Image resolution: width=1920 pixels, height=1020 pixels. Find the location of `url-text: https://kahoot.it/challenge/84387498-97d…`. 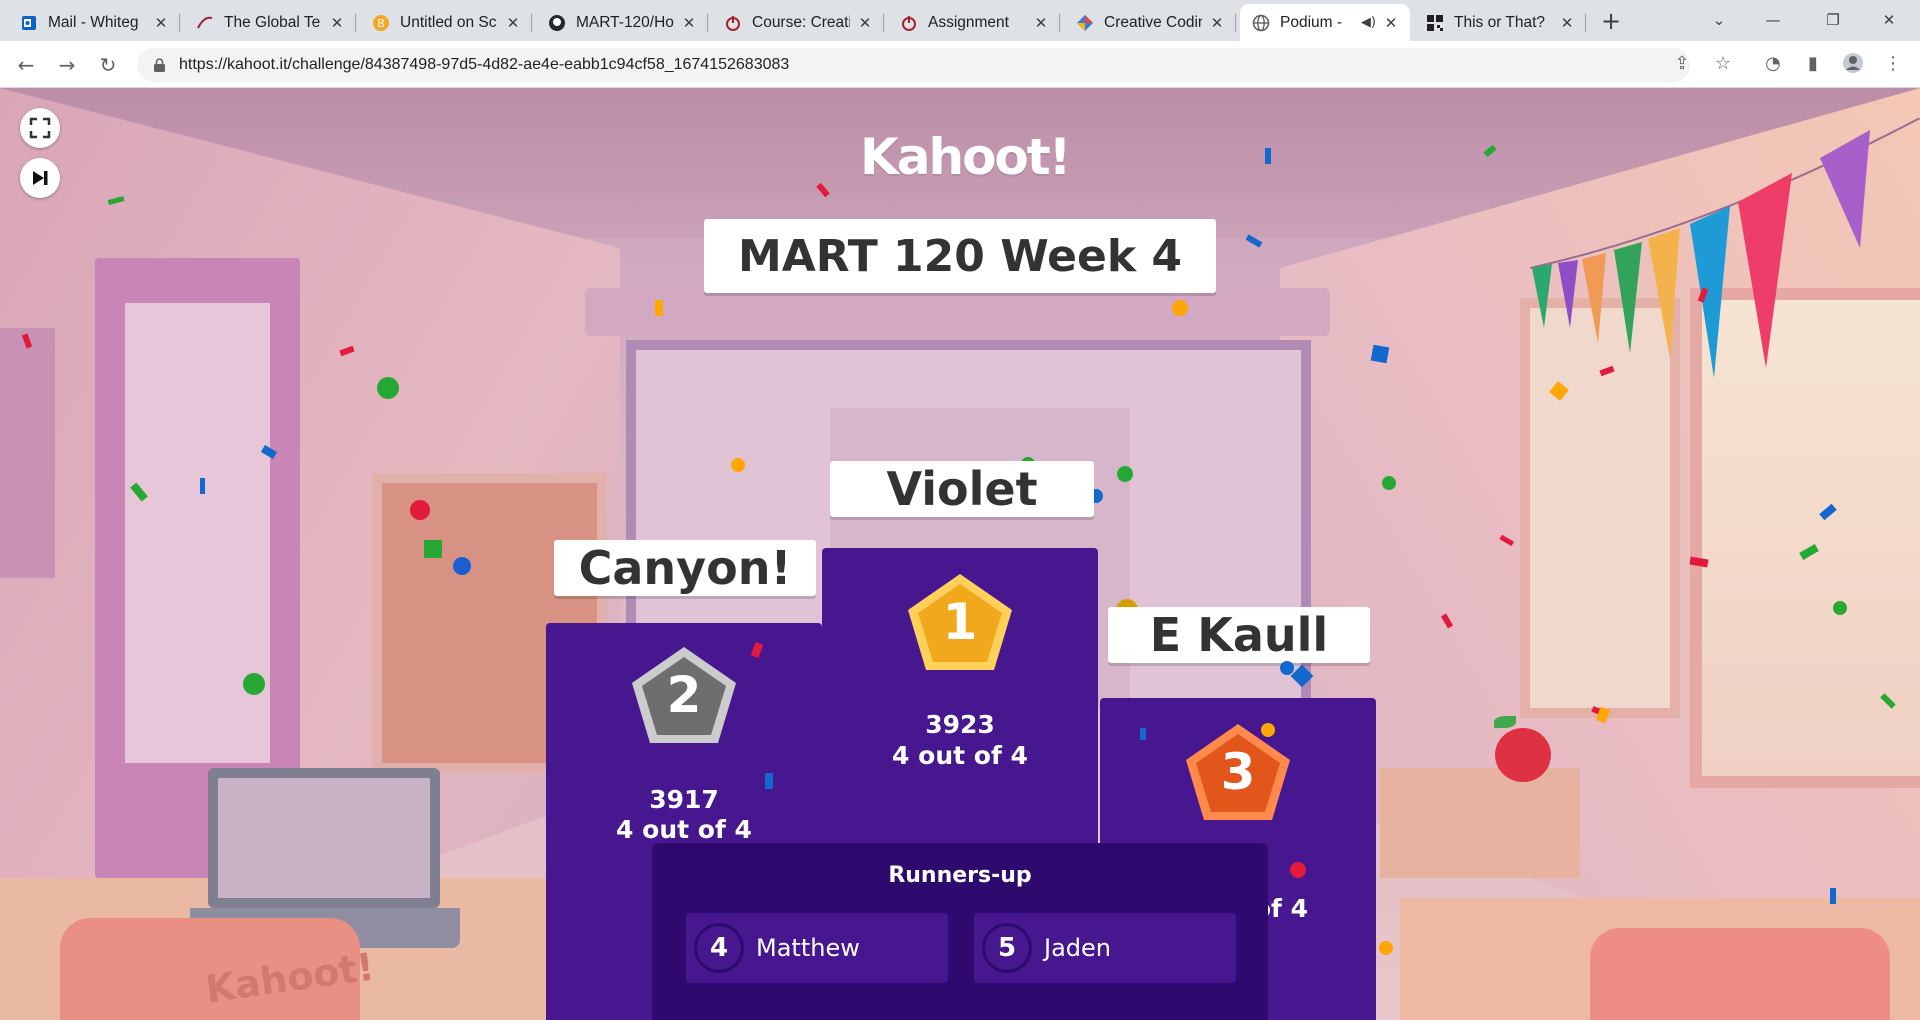

url-text: https://kahoot.it/challenge/84387498-97d… is located at coordinates (484, 65).